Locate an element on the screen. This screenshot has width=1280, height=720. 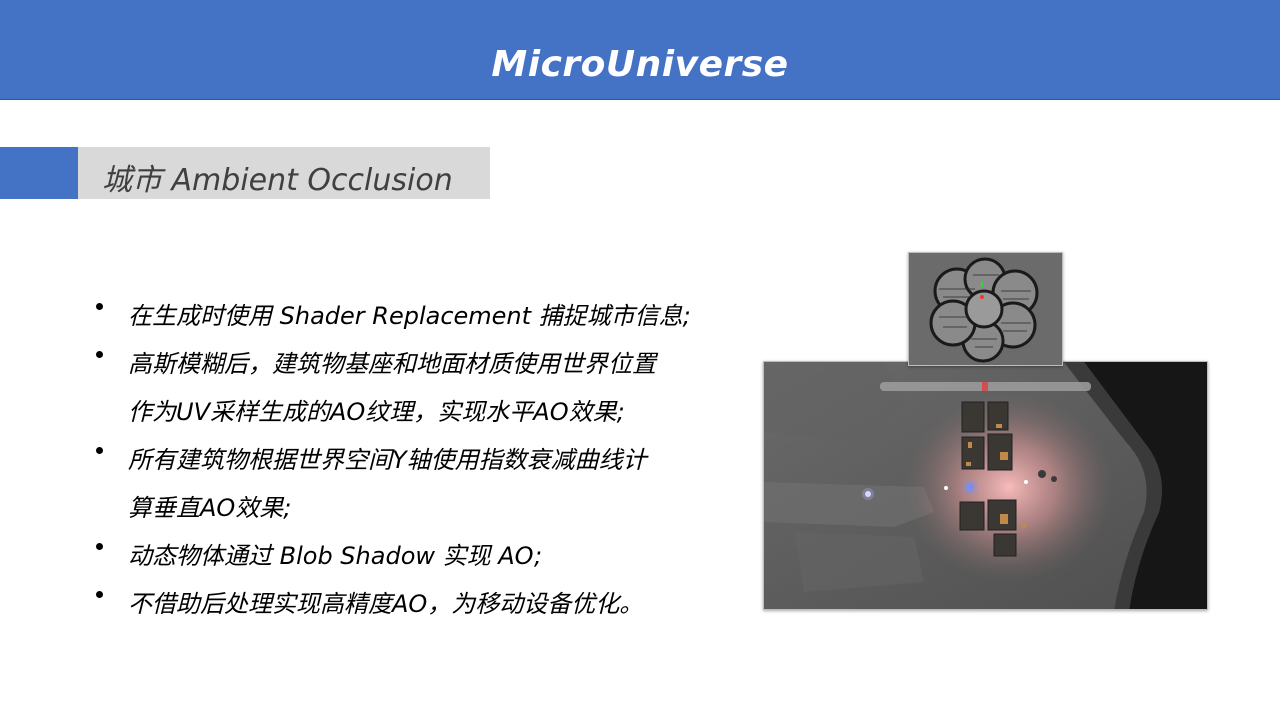
bullet-text: 在生成时使用 Shader Replacement 捕捉城市信息; is located at coordinates (409, 316).